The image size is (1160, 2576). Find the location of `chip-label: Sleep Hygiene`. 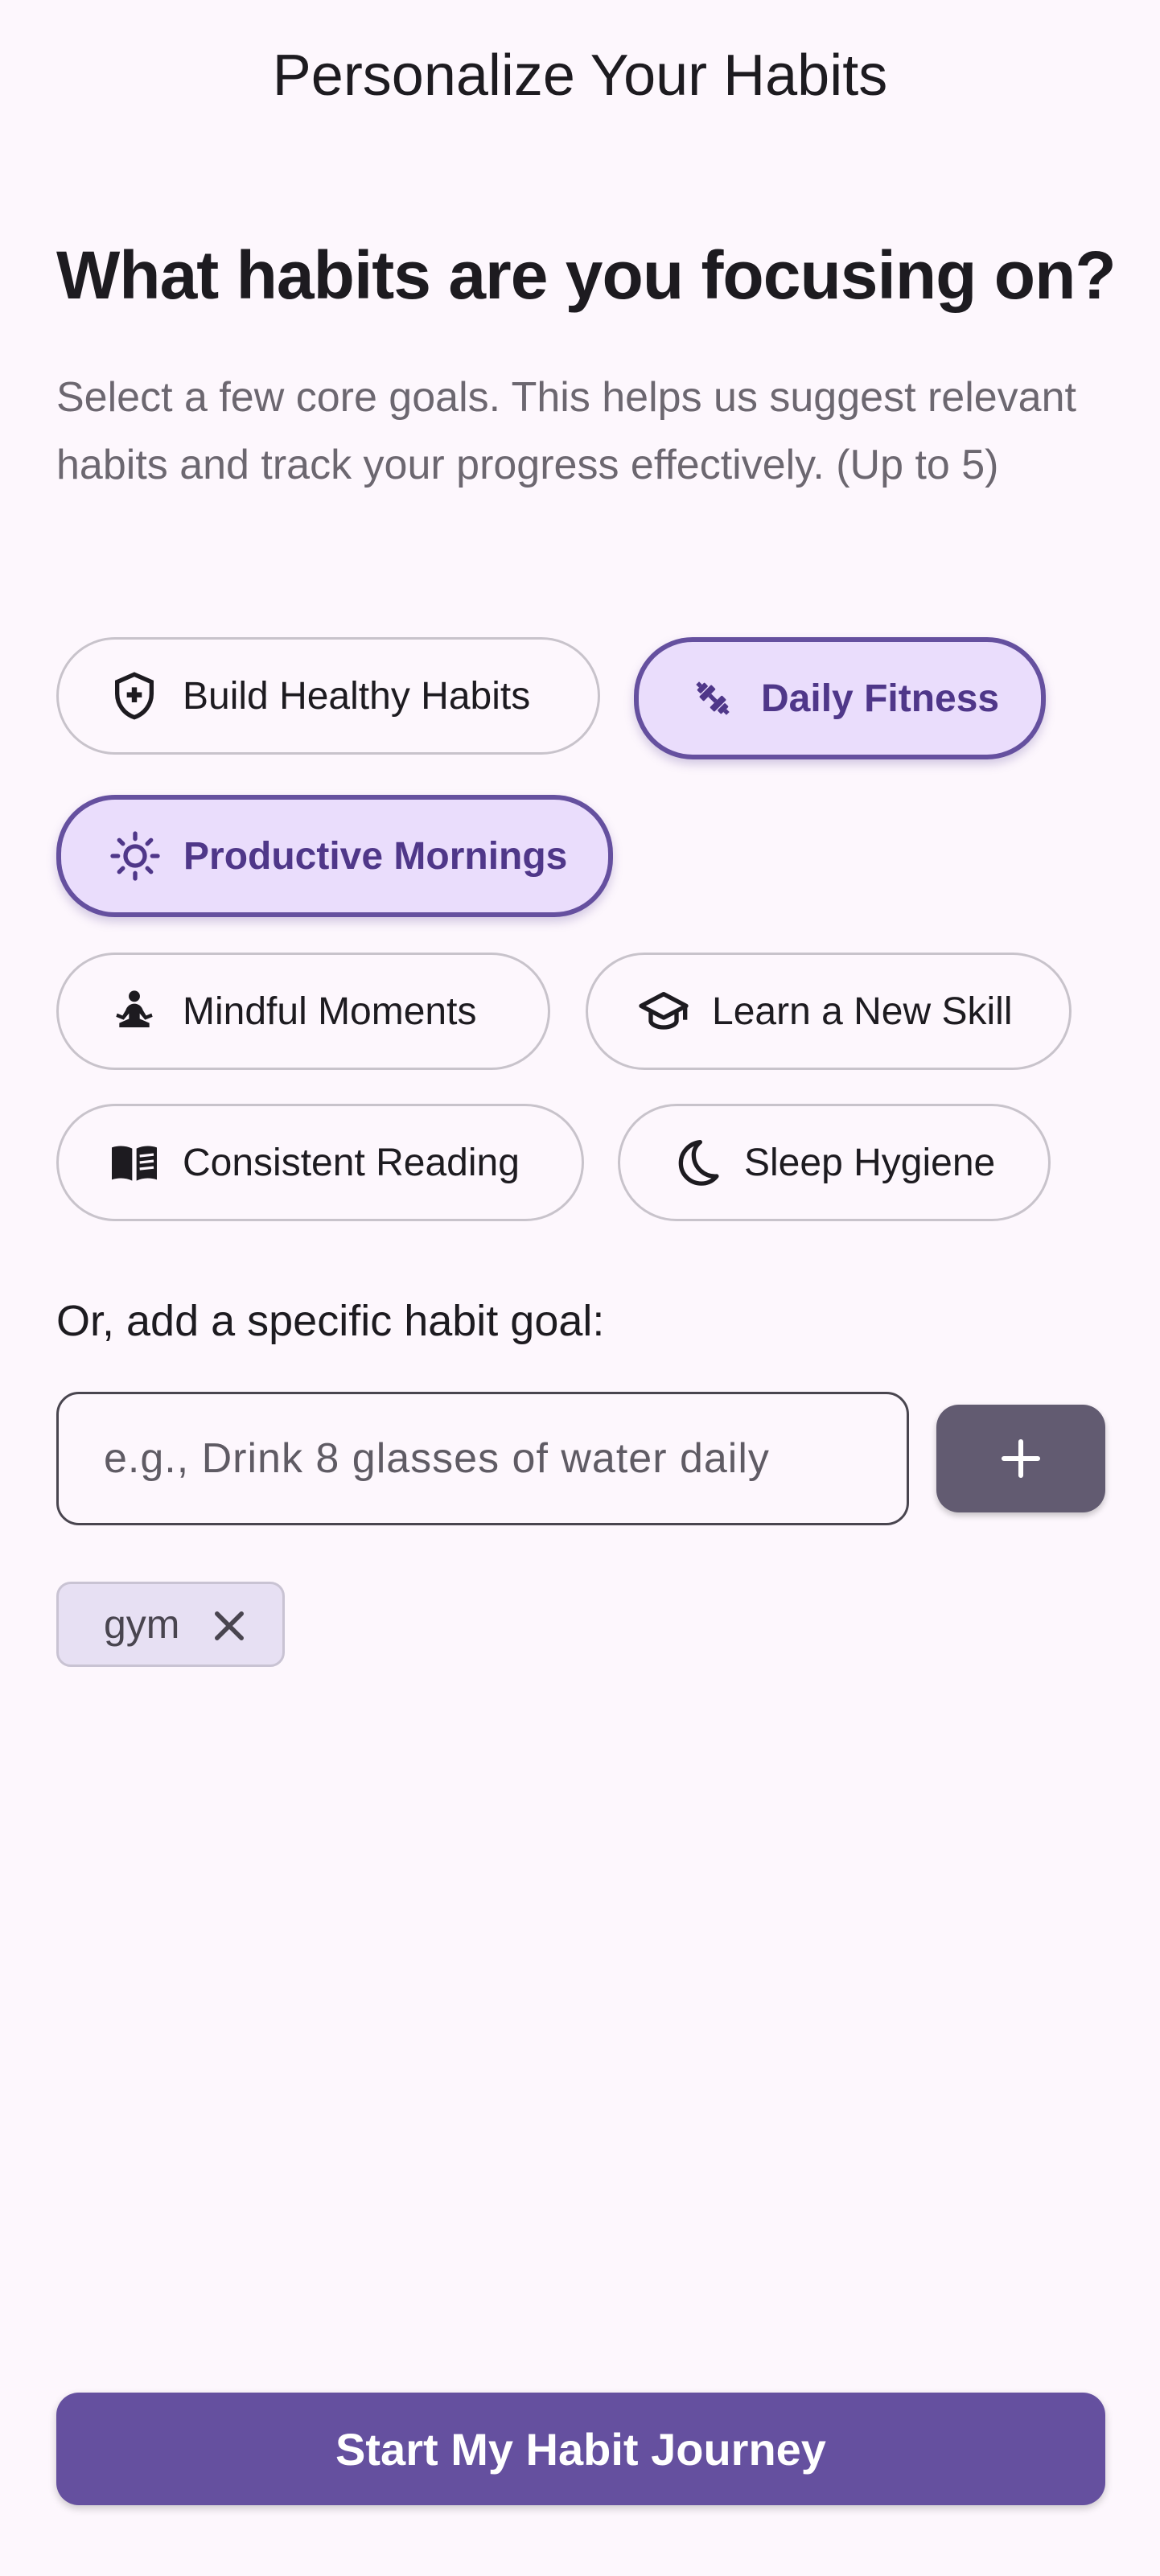

chip-label: Sleep Hygiene is located at coordinates (870, 1162).